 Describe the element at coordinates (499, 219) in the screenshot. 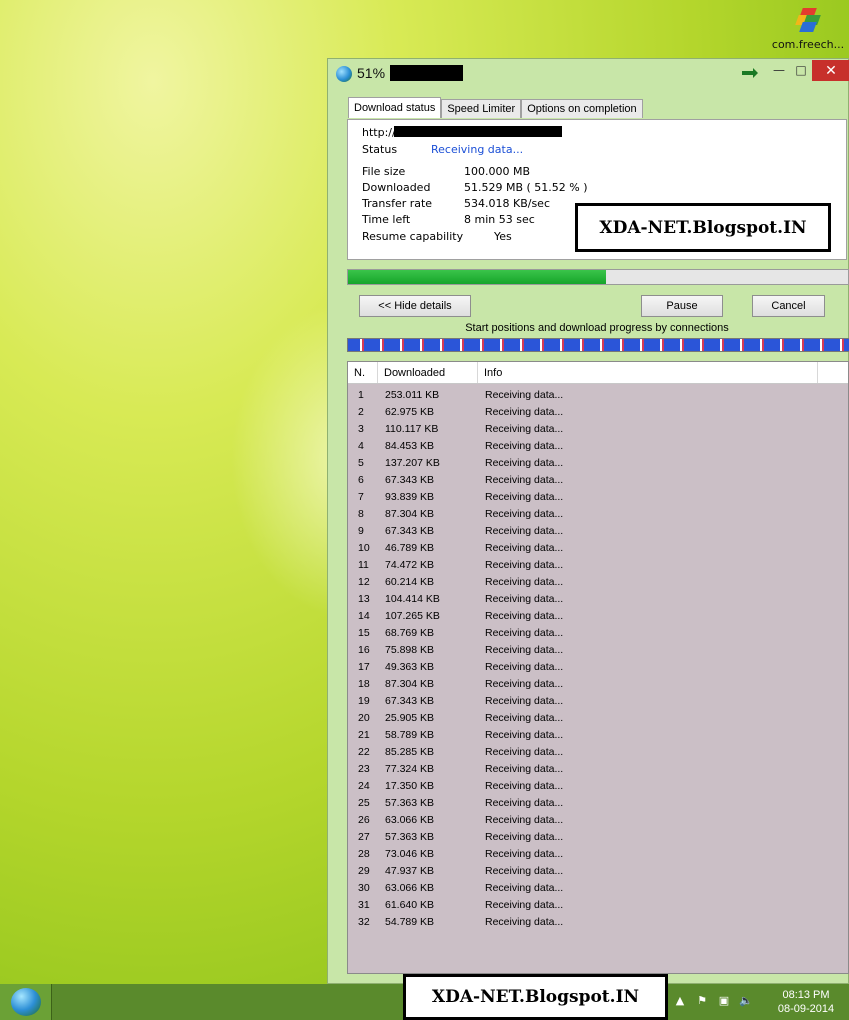

I see `time-left-value: 8 min 53 sec` at that location.